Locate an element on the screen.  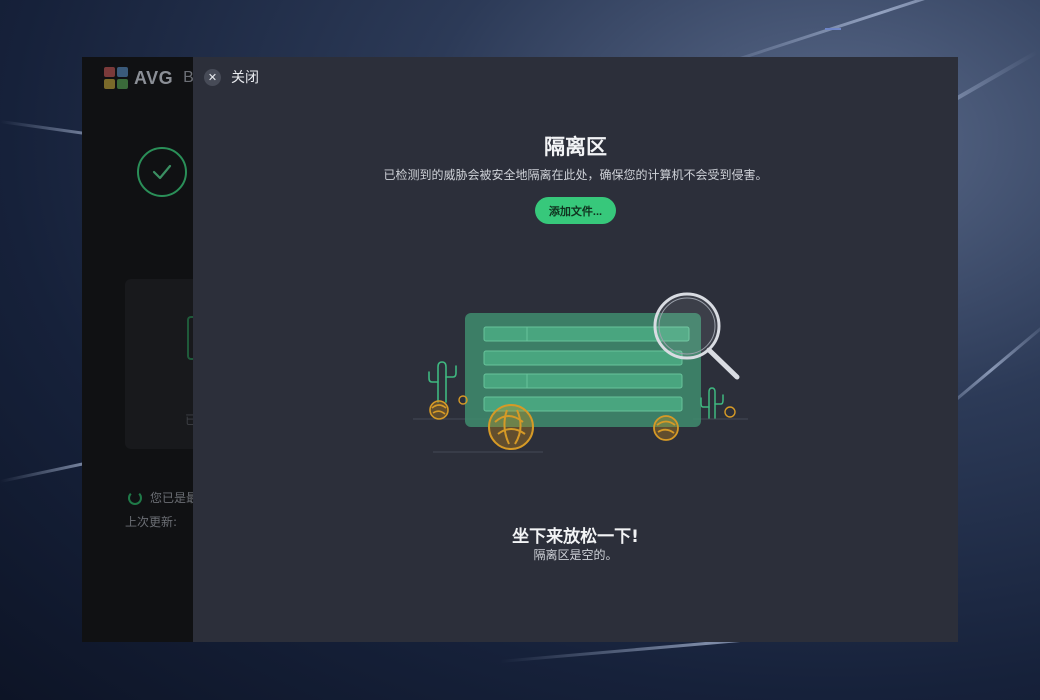
status-check is located at coordinates (162, 172).